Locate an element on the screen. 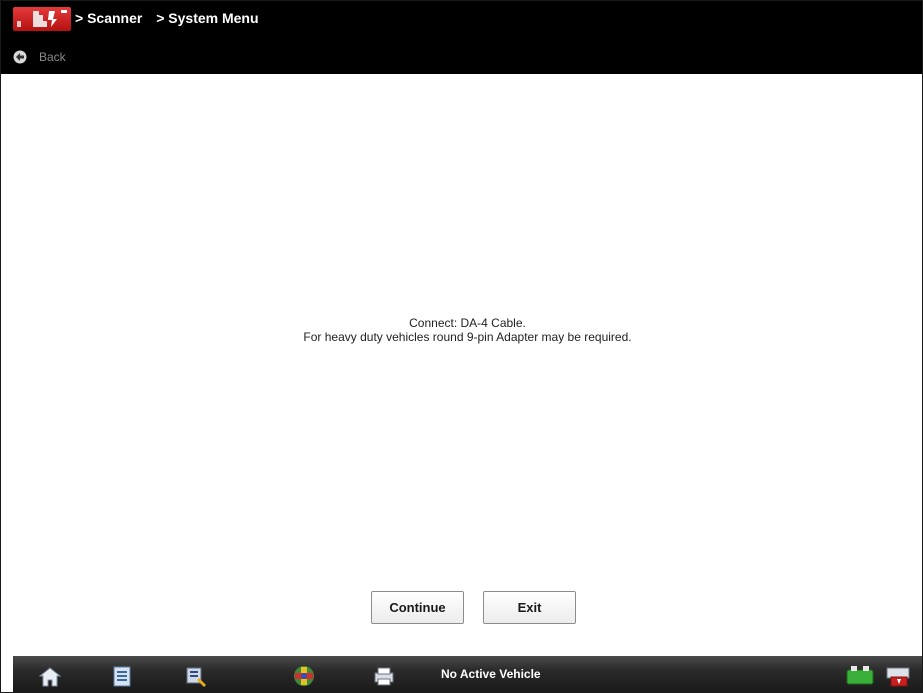  continue-button: Continue is located at coordinates (417, 607).